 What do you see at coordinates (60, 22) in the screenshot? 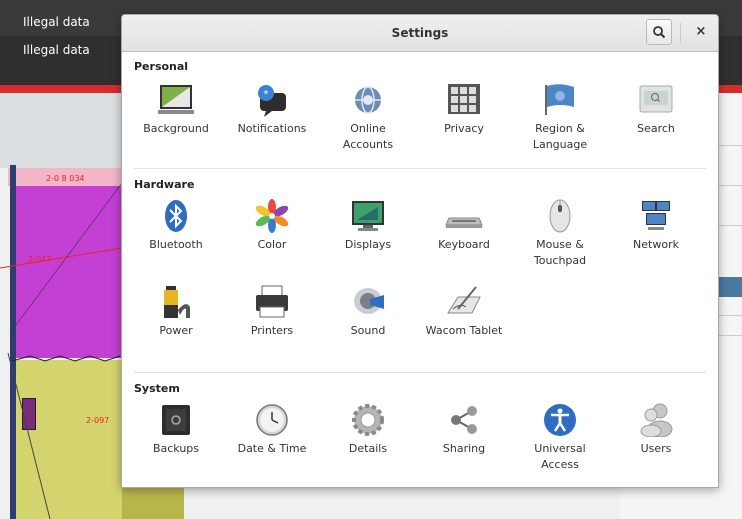
I see `background-tab-1: Illegal data` at bounding box center [60, 22].